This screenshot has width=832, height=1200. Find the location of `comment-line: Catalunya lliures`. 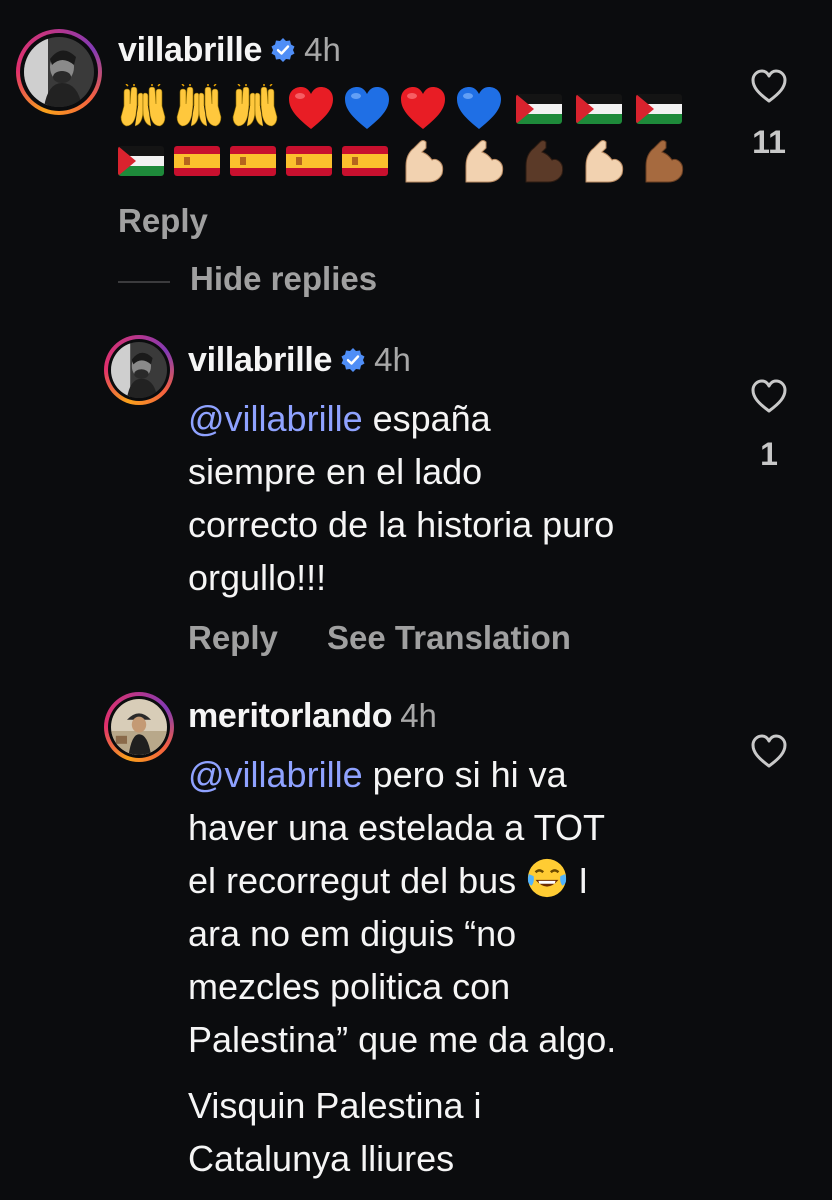

comment-line: Catalunya lliures is located at coordinates (321, 1158).